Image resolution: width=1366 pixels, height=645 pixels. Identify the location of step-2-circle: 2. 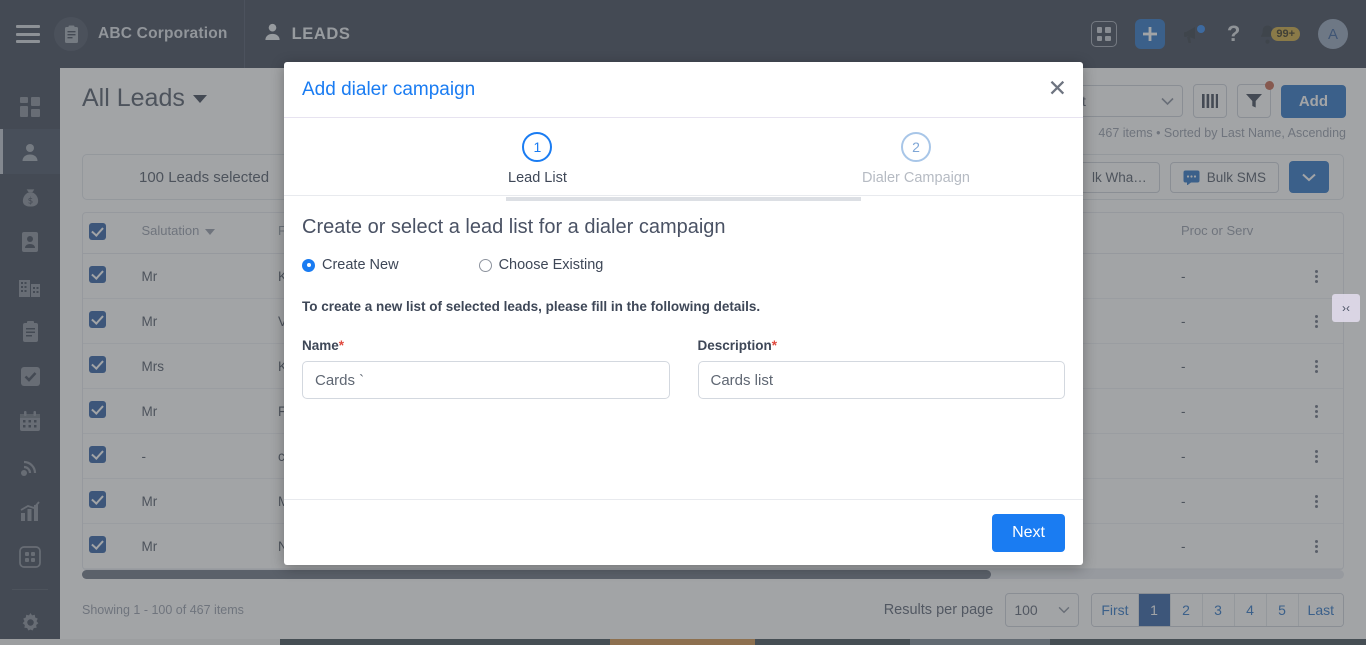
(916, 147).